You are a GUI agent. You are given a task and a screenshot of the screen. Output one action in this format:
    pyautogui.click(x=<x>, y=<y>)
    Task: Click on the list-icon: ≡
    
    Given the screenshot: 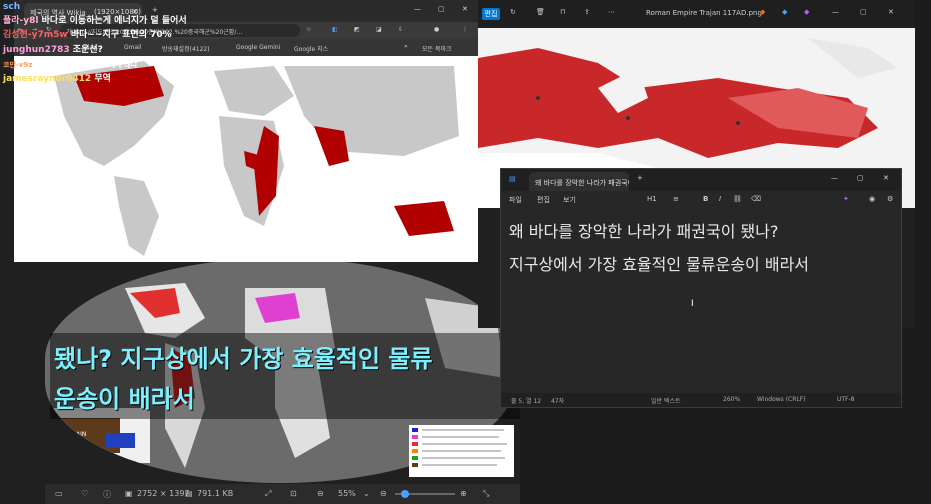 What is the action you would take?
    pyautogui.click(x=676, y=199)
    